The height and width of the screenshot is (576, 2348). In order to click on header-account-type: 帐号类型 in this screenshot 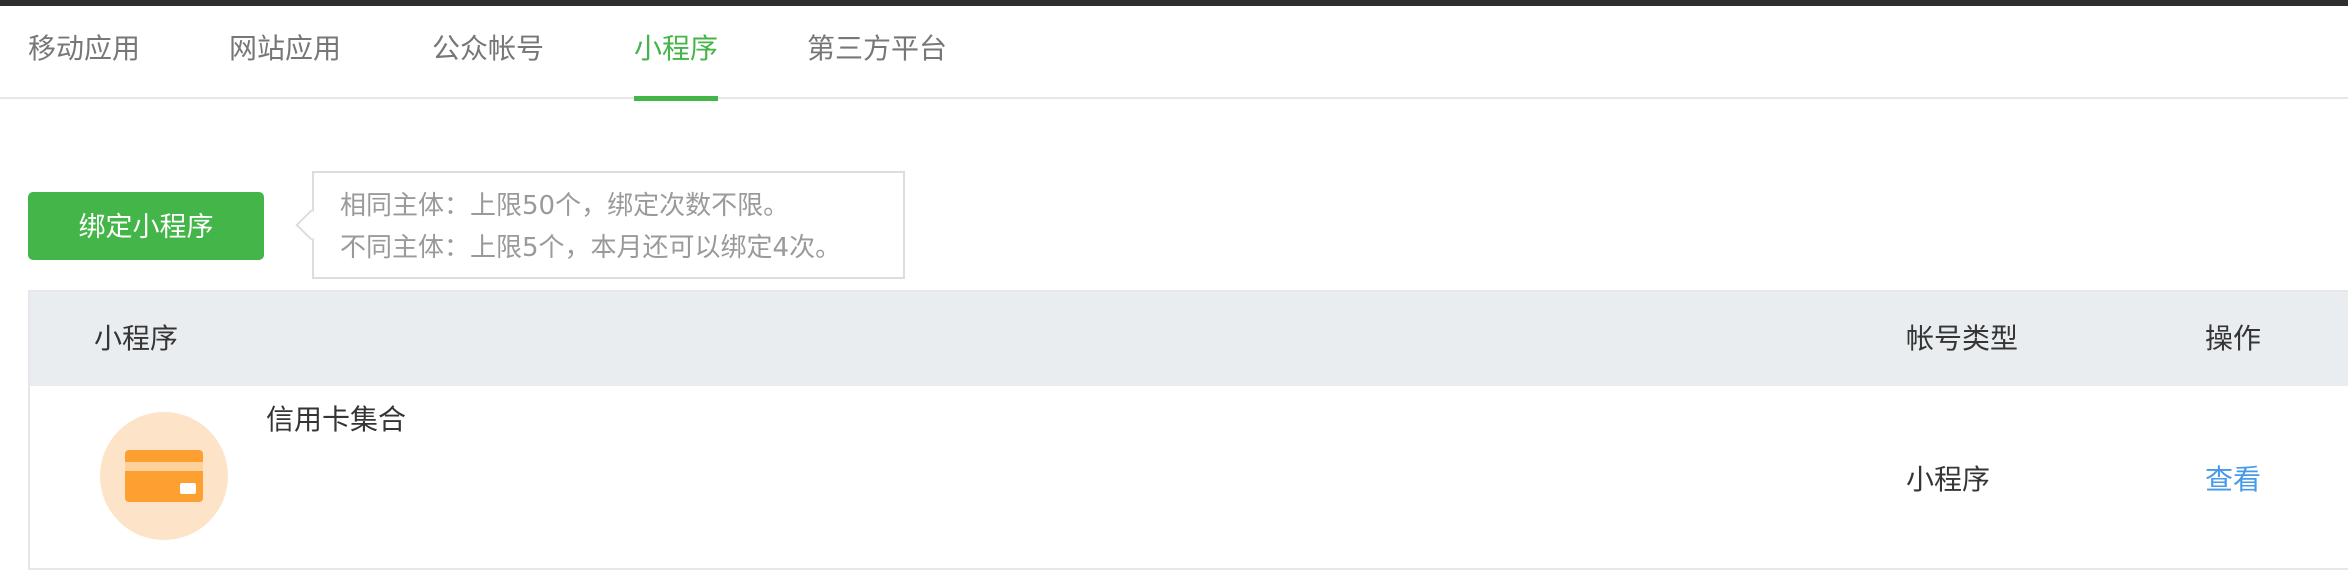, I will do `click(1962, 338)`.